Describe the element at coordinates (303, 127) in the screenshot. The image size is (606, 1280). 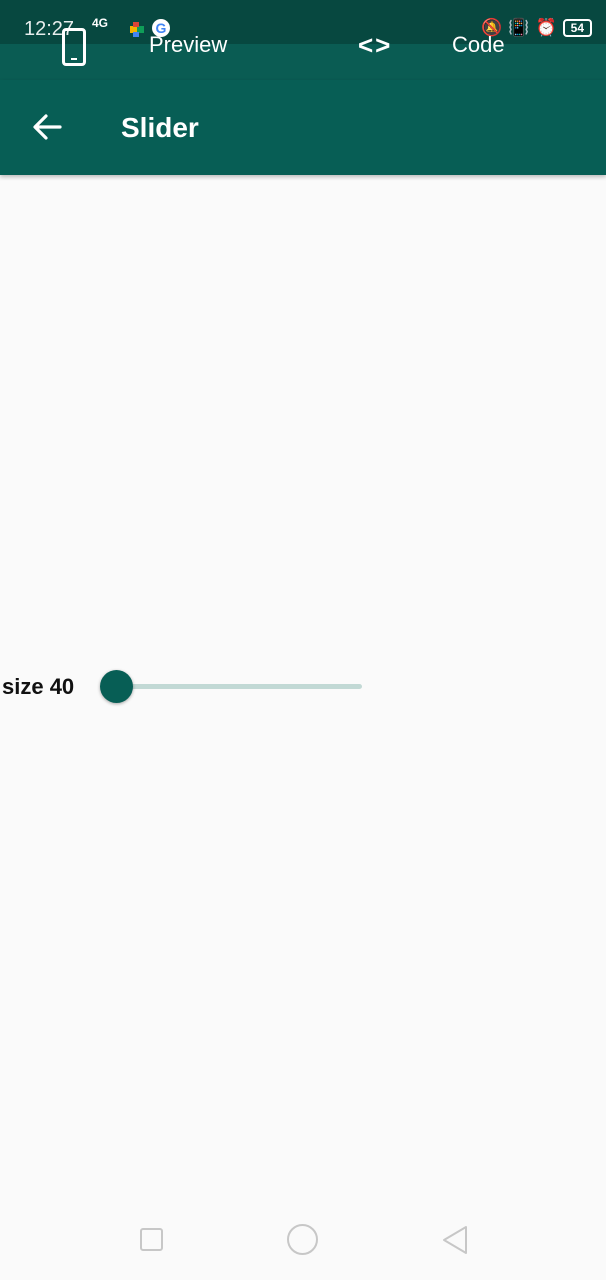
I see `app-bar: Slider` at that location.